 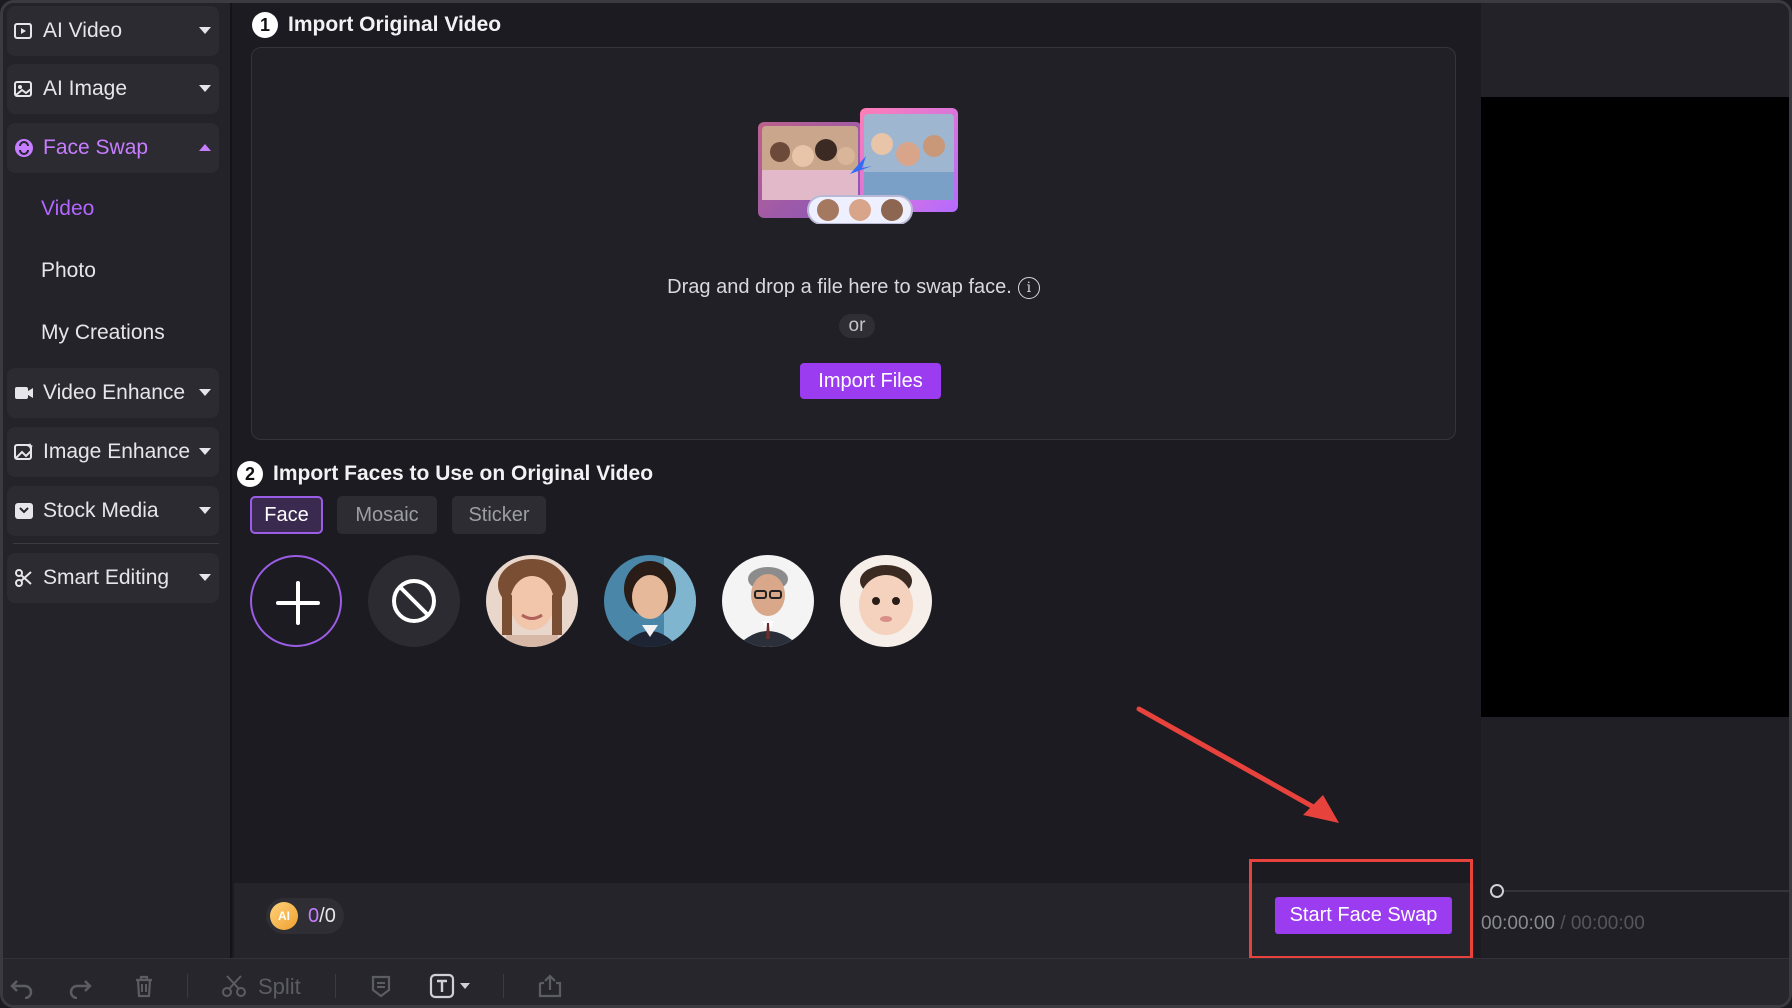 I want to click on face-option-baby, so click(x=886, y=601).